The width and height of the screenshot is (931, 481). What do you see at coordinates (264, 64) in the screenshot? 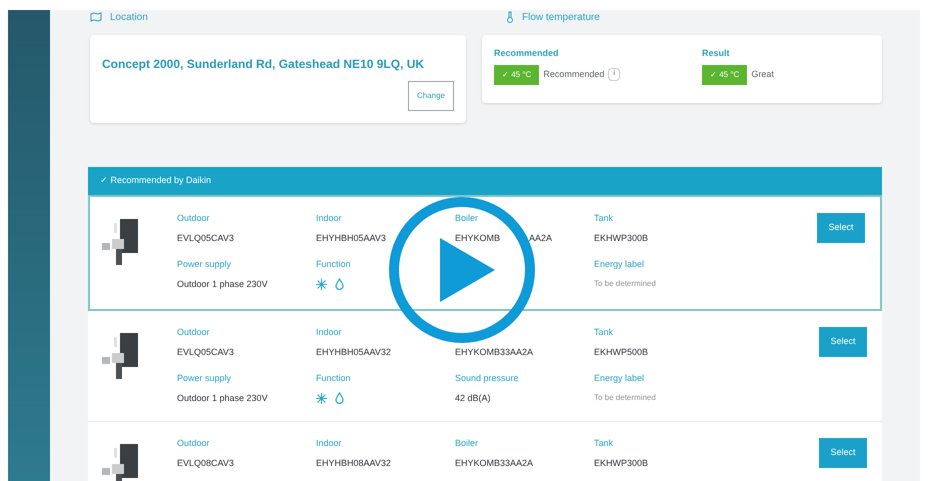
I see `address-text: Concept 2000, Sunderland Rd, Gateshead NE10 9LQ, UK` at bounding box center [264, 64].